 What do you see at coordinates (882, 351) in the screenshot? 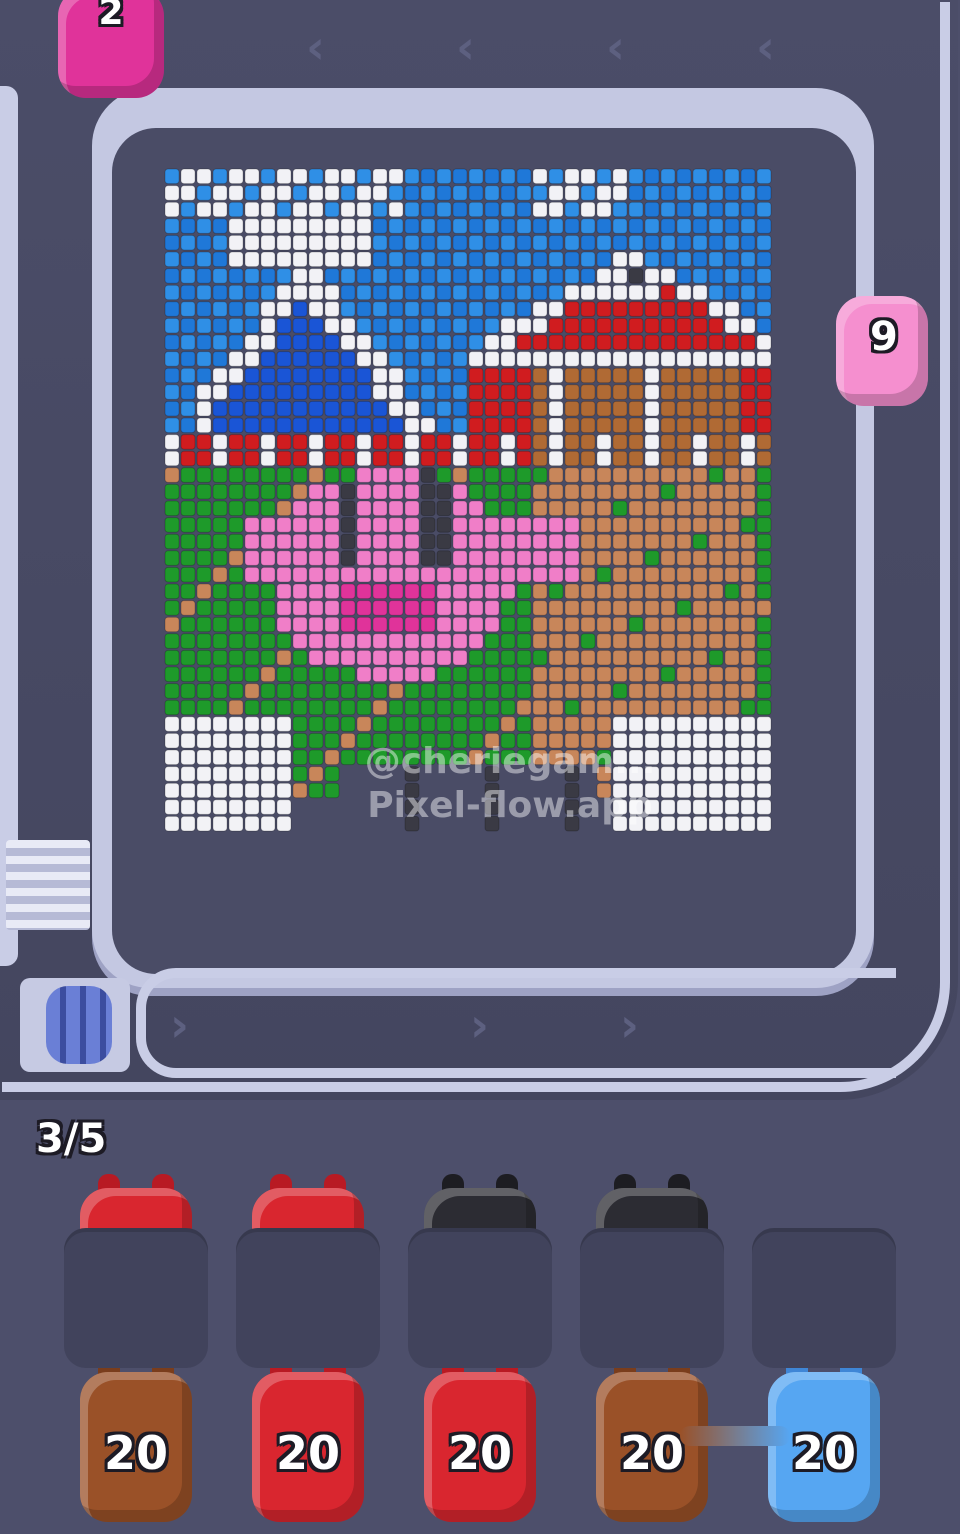
I see `track-pig-right: 9` at bounding box center [882, 351].